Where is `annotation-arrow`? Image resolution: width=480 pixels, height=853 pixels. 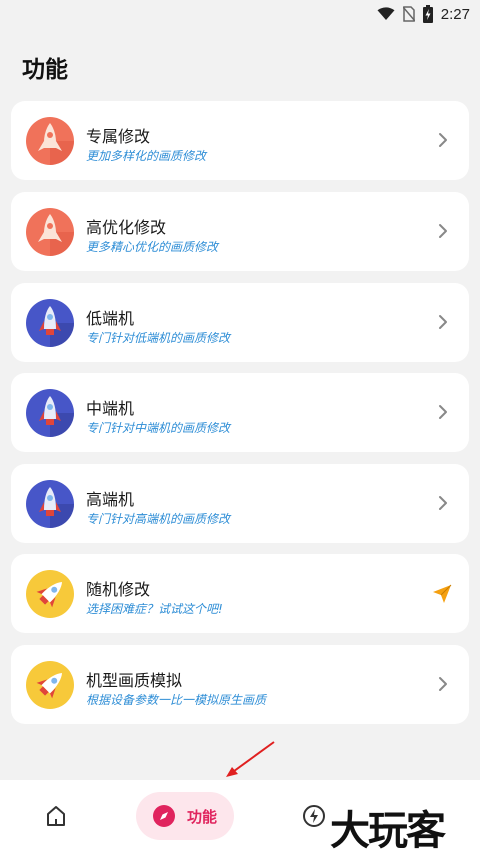 annotation-arrow is located at coordinates (250, 759).